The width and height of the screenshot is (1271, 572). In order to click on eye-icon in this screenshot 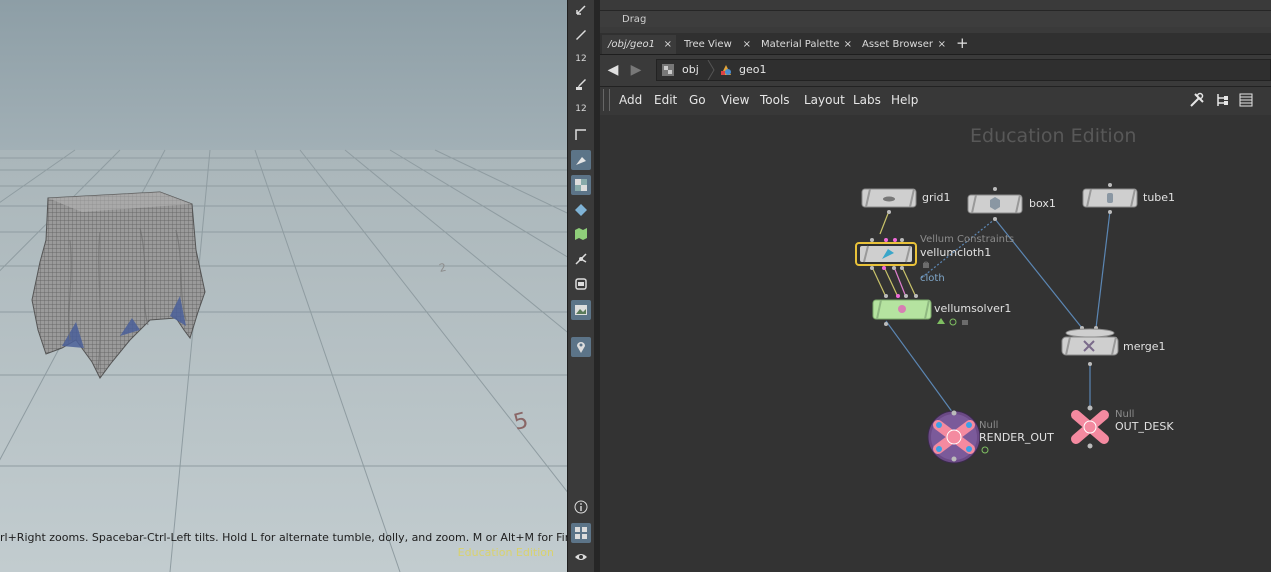, I will do `click(581, 557)`.